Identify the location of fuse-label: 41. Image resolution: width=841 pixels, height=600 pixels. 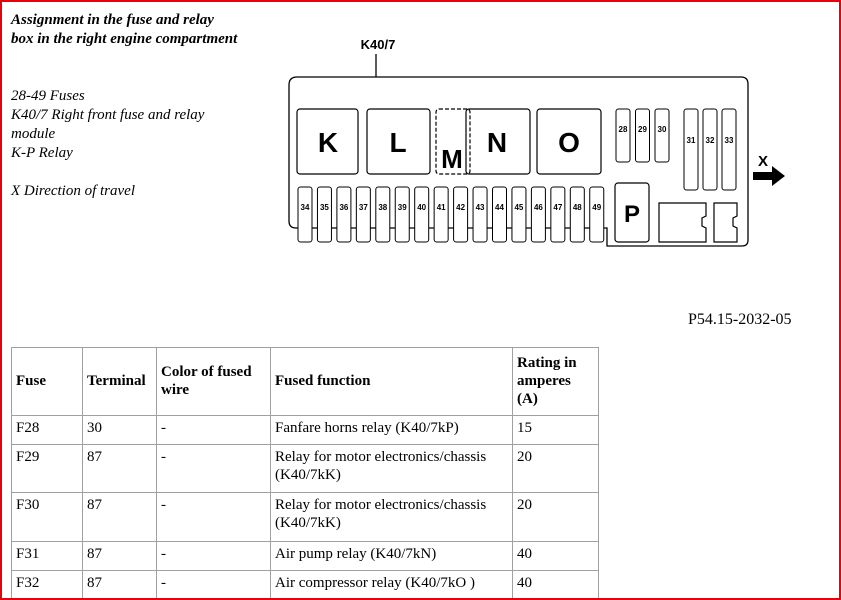
(441, 207).